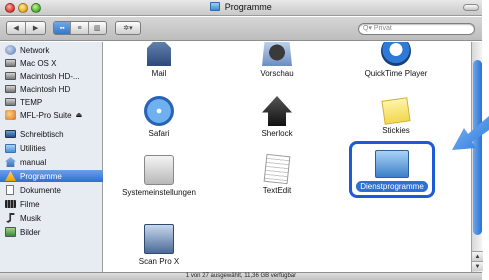 This screenshot has width=489, height=280. Describe the element at coordinates (248, 7) in the screenshot. I see `window-title: Programme` at that location.